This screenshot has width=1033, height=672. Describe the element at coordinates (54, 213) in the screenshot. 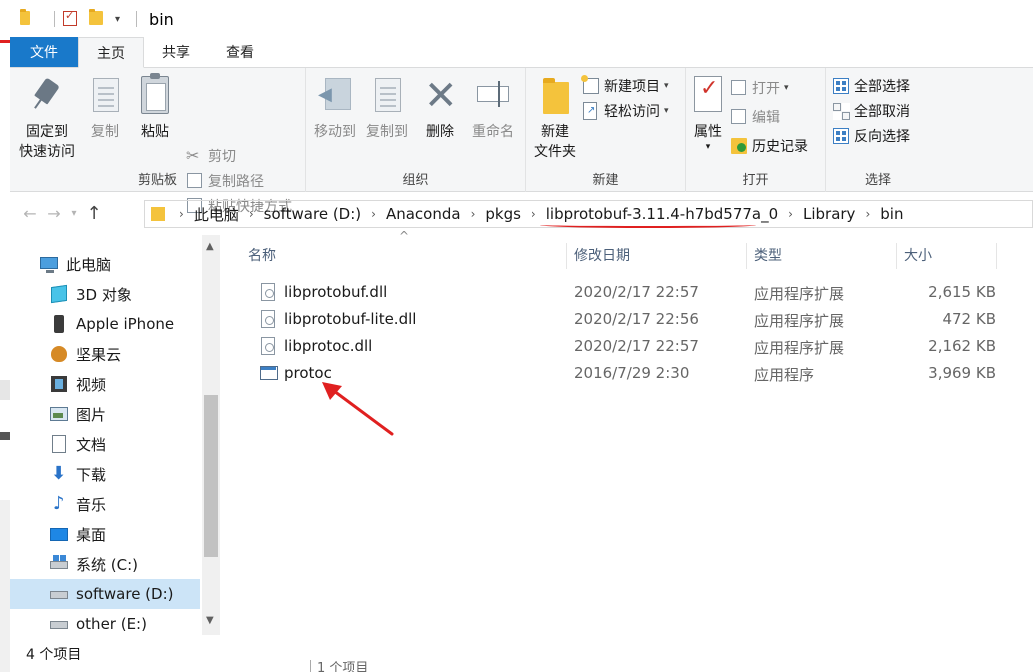

I see `forward-arrow-icon: →` at that location.